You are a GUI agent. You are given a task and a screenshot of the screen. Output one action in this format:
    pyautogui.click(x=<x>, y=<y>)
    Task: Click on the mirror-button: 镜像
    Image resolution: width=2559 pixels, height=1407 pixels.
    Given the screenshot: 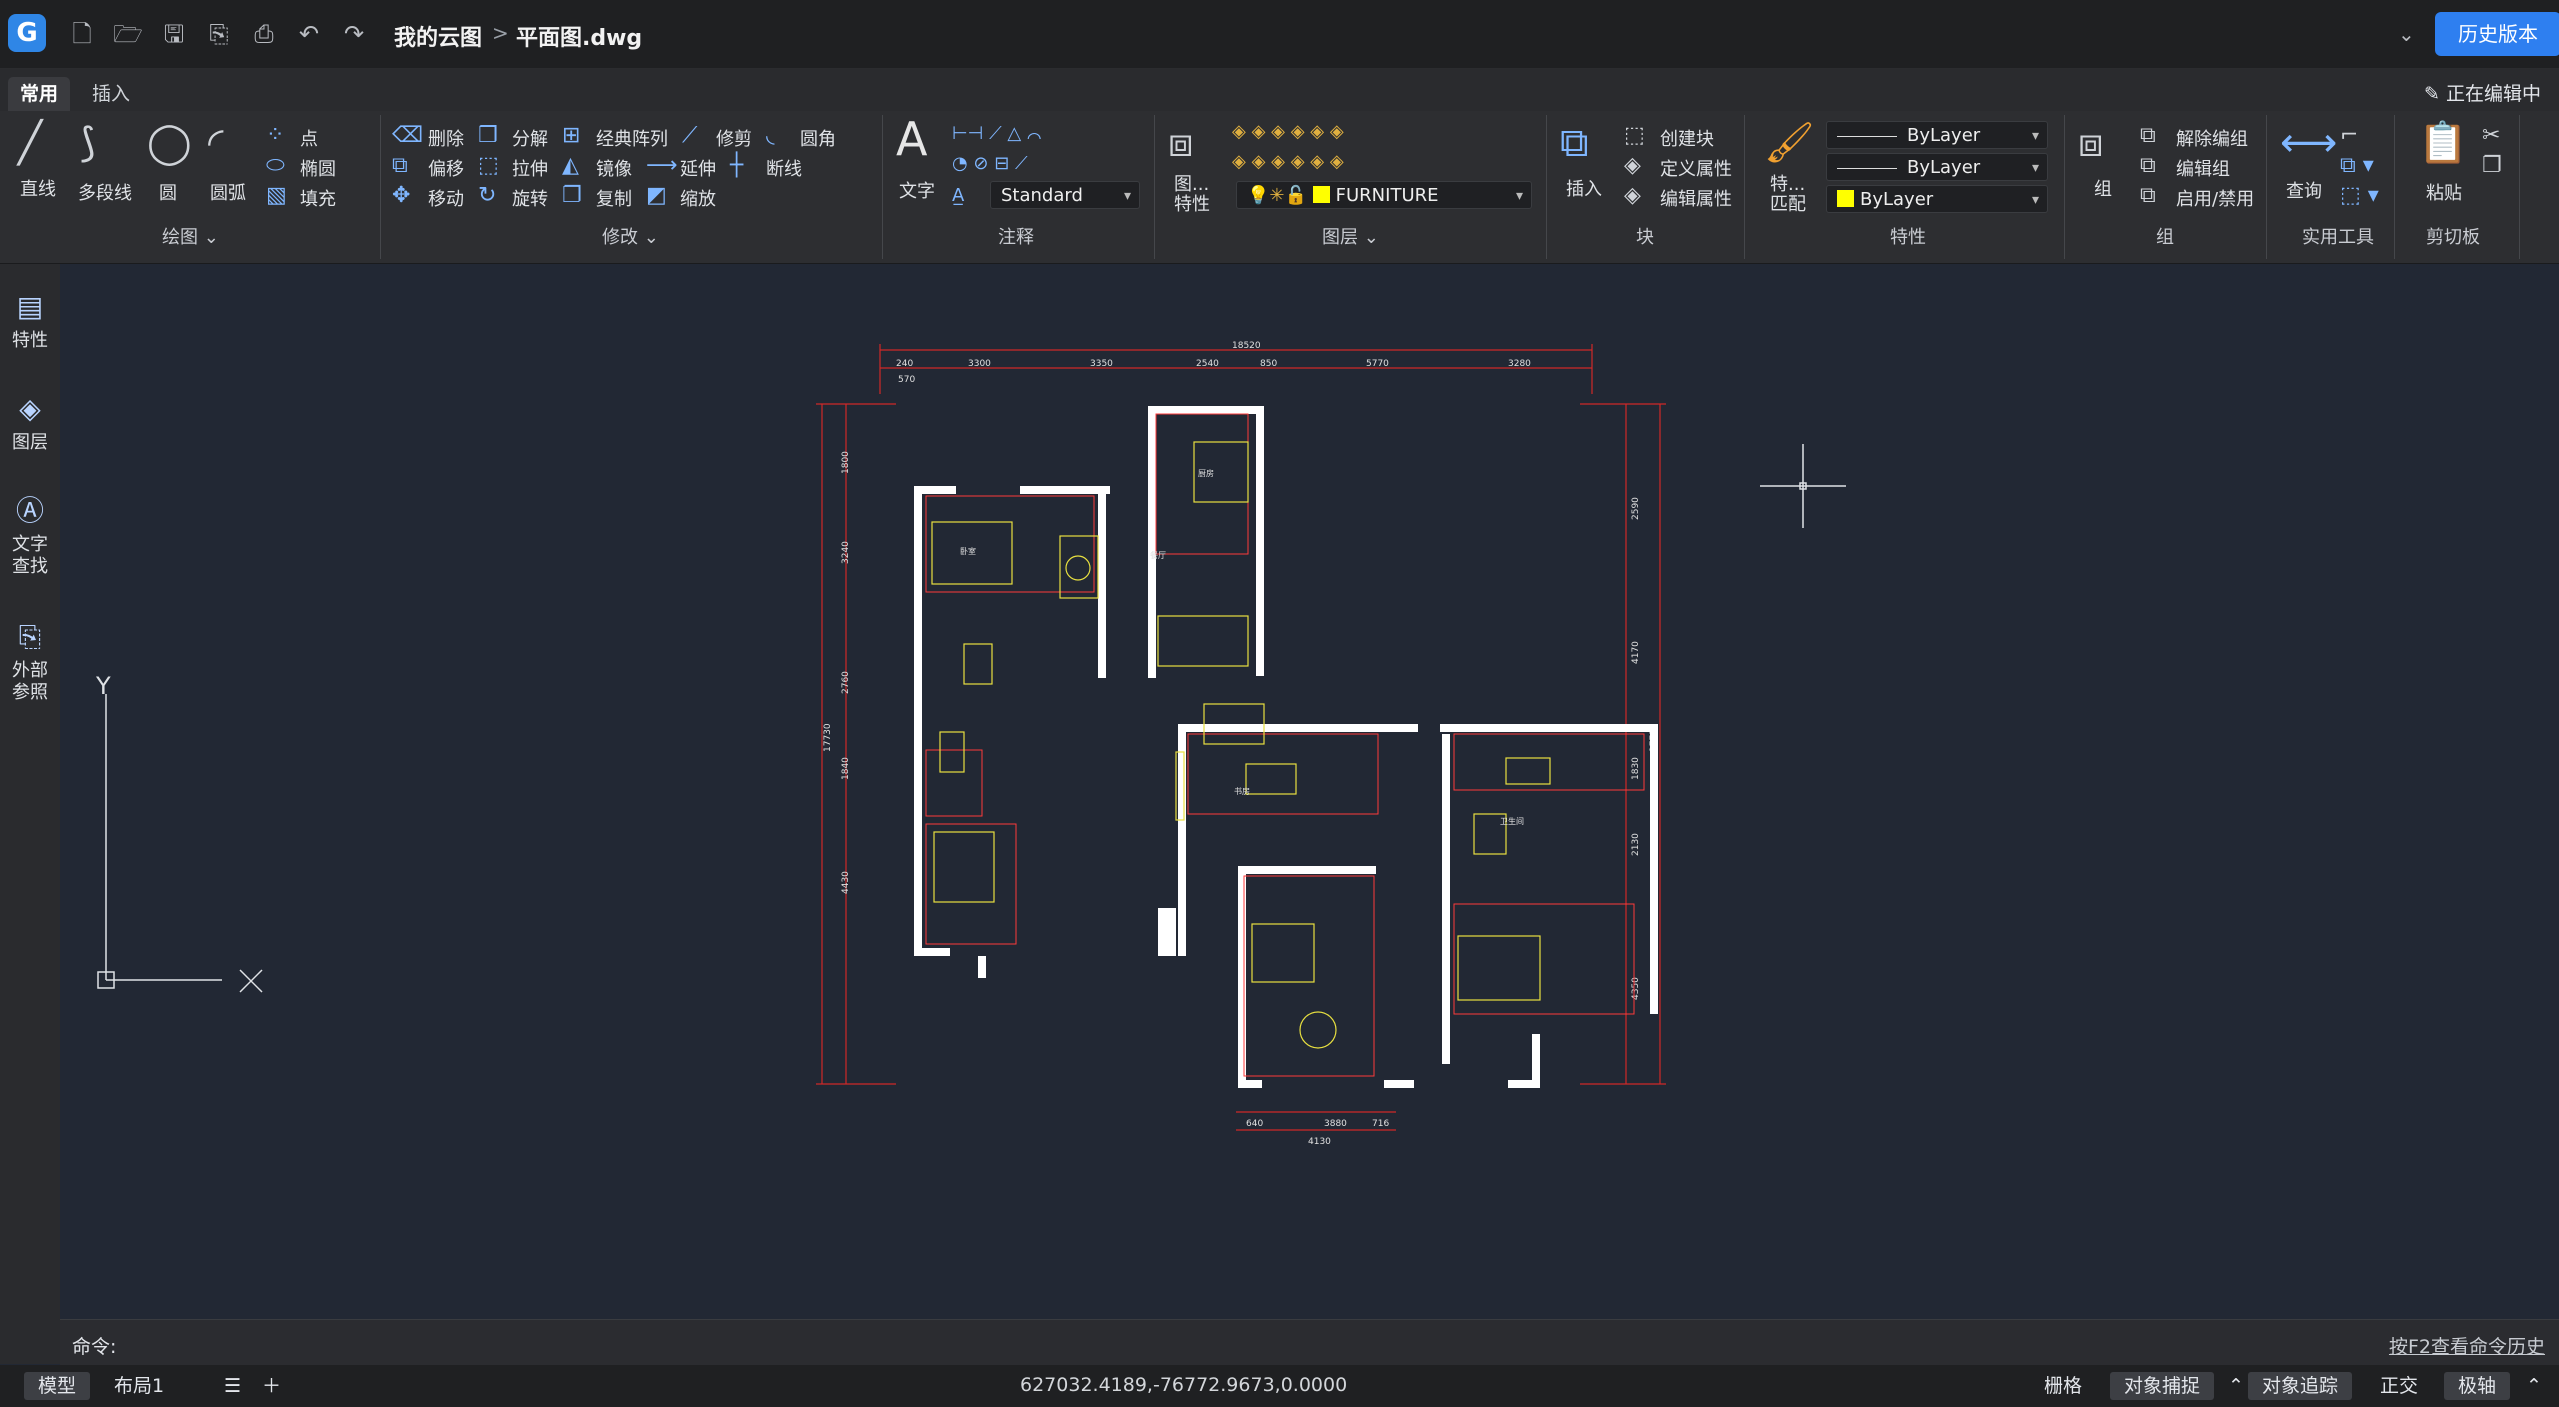 What is the action you would take?
    pyautogui.click(x=614, y=168)
    